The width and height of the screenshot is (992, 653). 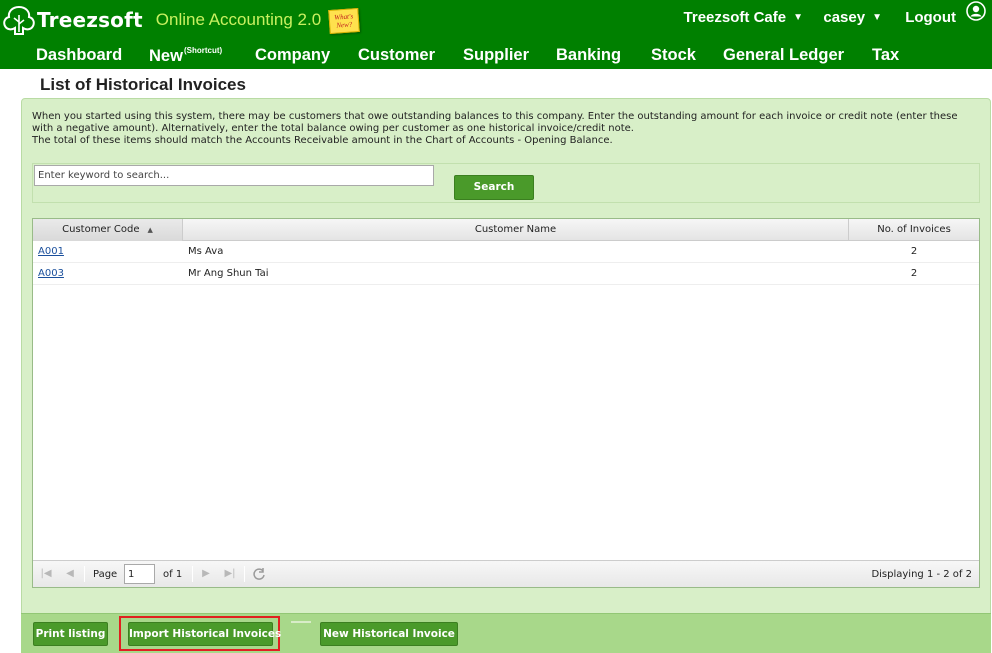 What do you see at coordinates (228, 273) in the screenshot?
I see `customer-name-cell: Mr Ang Shun Tai` at bounding box center [228, 273].